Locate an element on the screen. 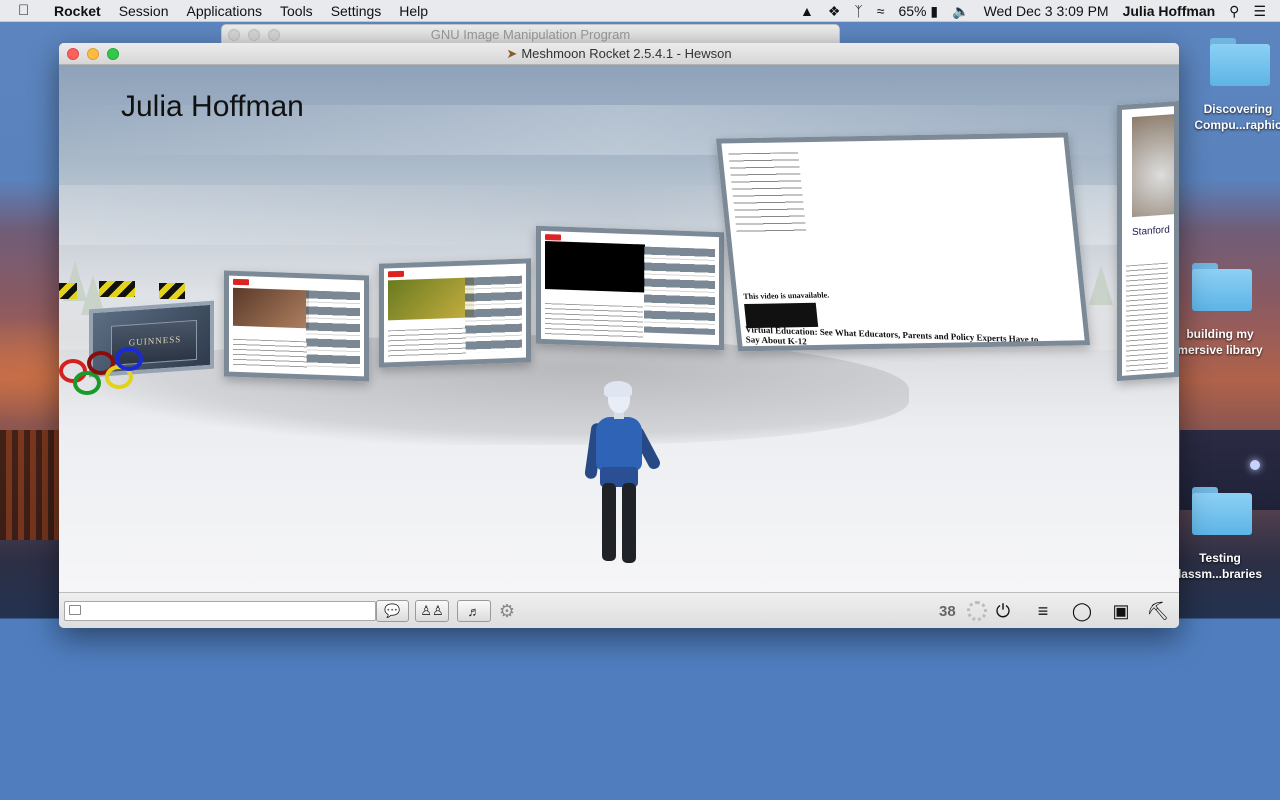  speech-bubbles-icon: 💬 is located at coordinates (392, 610).